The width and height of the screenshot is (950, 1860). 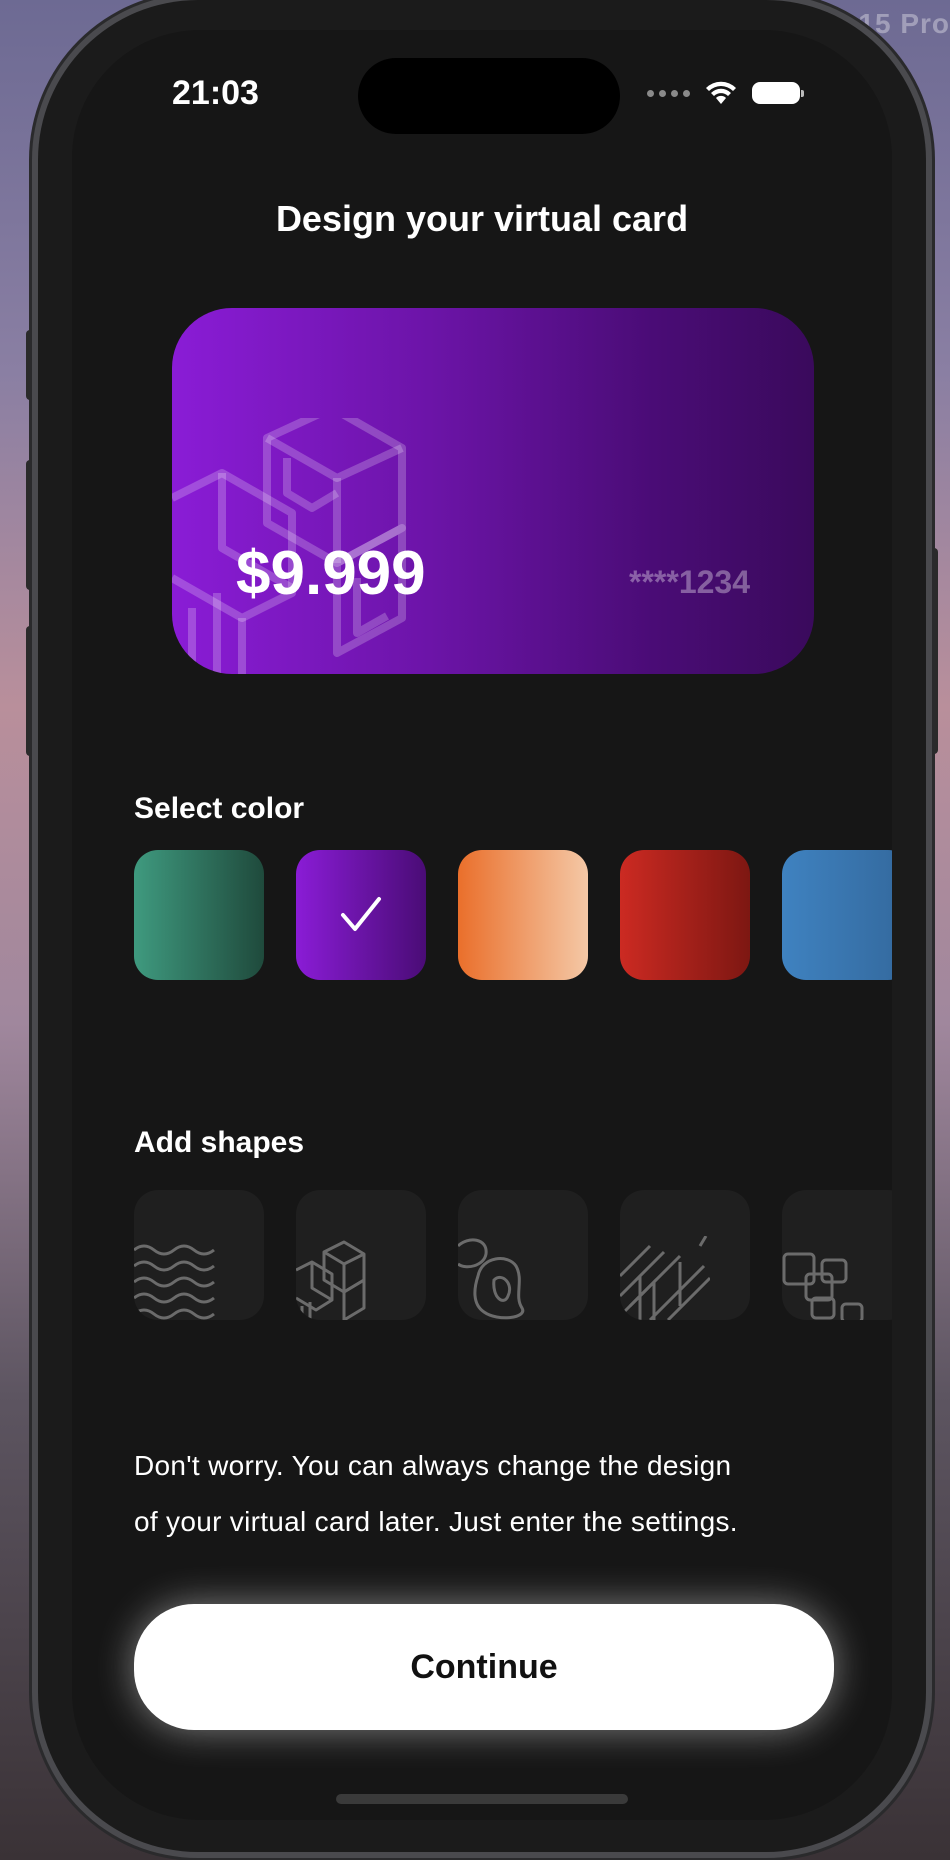 What do you see at coordinates (721, 92) in the screenshot?
I see `wifi-icon` at bounding box center [721, 92].